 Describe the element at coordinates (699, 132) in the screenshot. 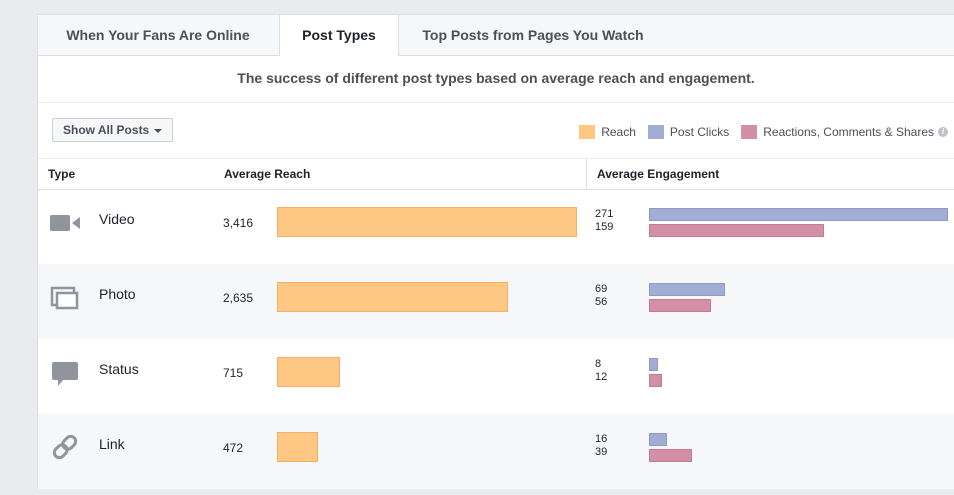

I see `legend-label-post-clicks: Post Clicks` at that location.